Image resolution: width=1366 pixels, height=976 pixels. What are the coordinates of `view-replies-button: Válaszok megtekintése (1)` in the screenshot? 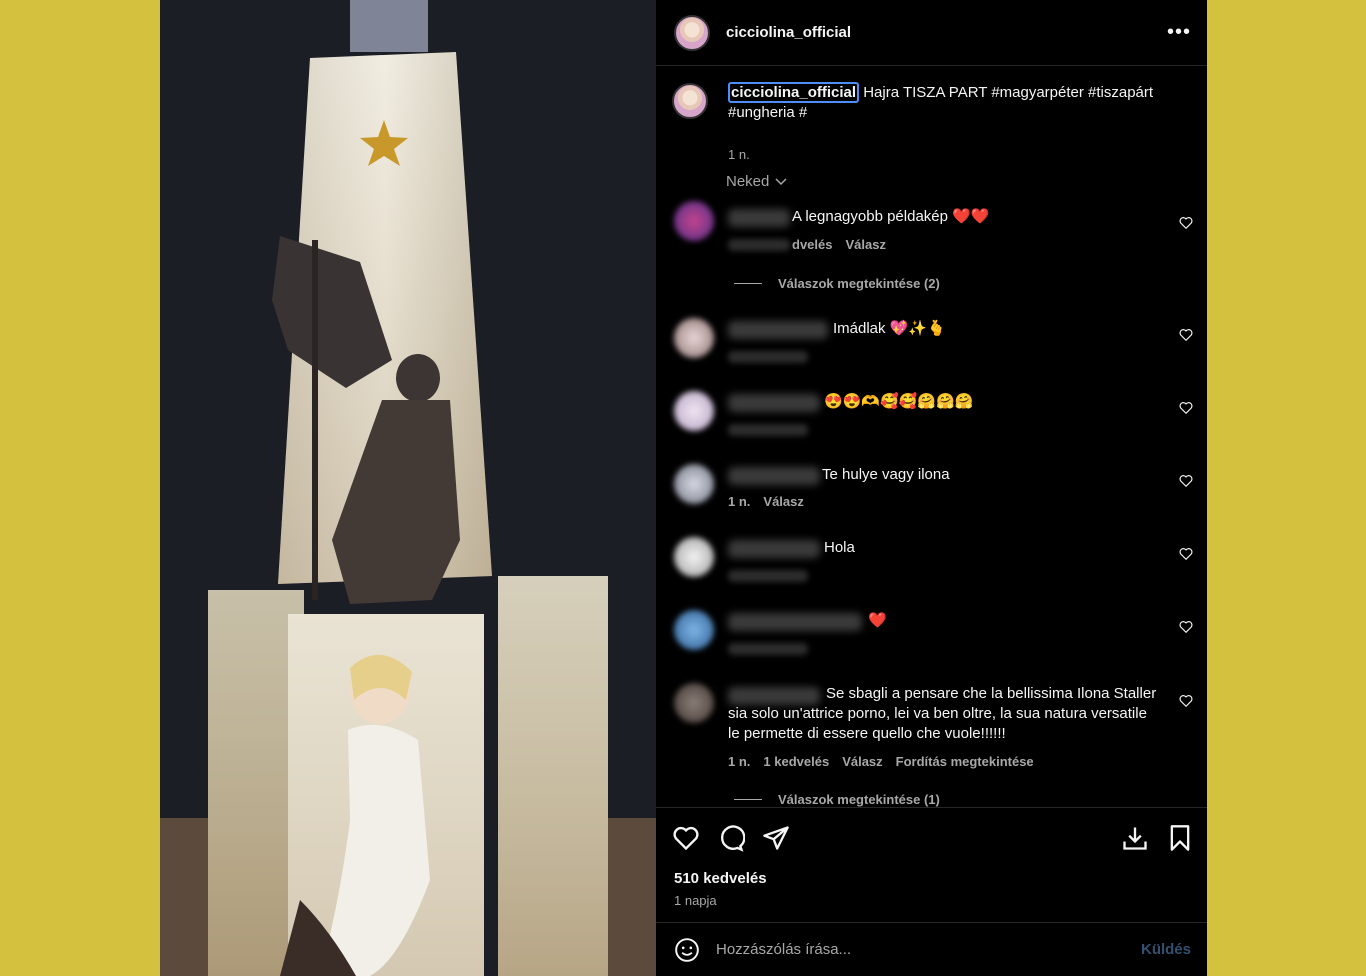 It's located at (837, 799).